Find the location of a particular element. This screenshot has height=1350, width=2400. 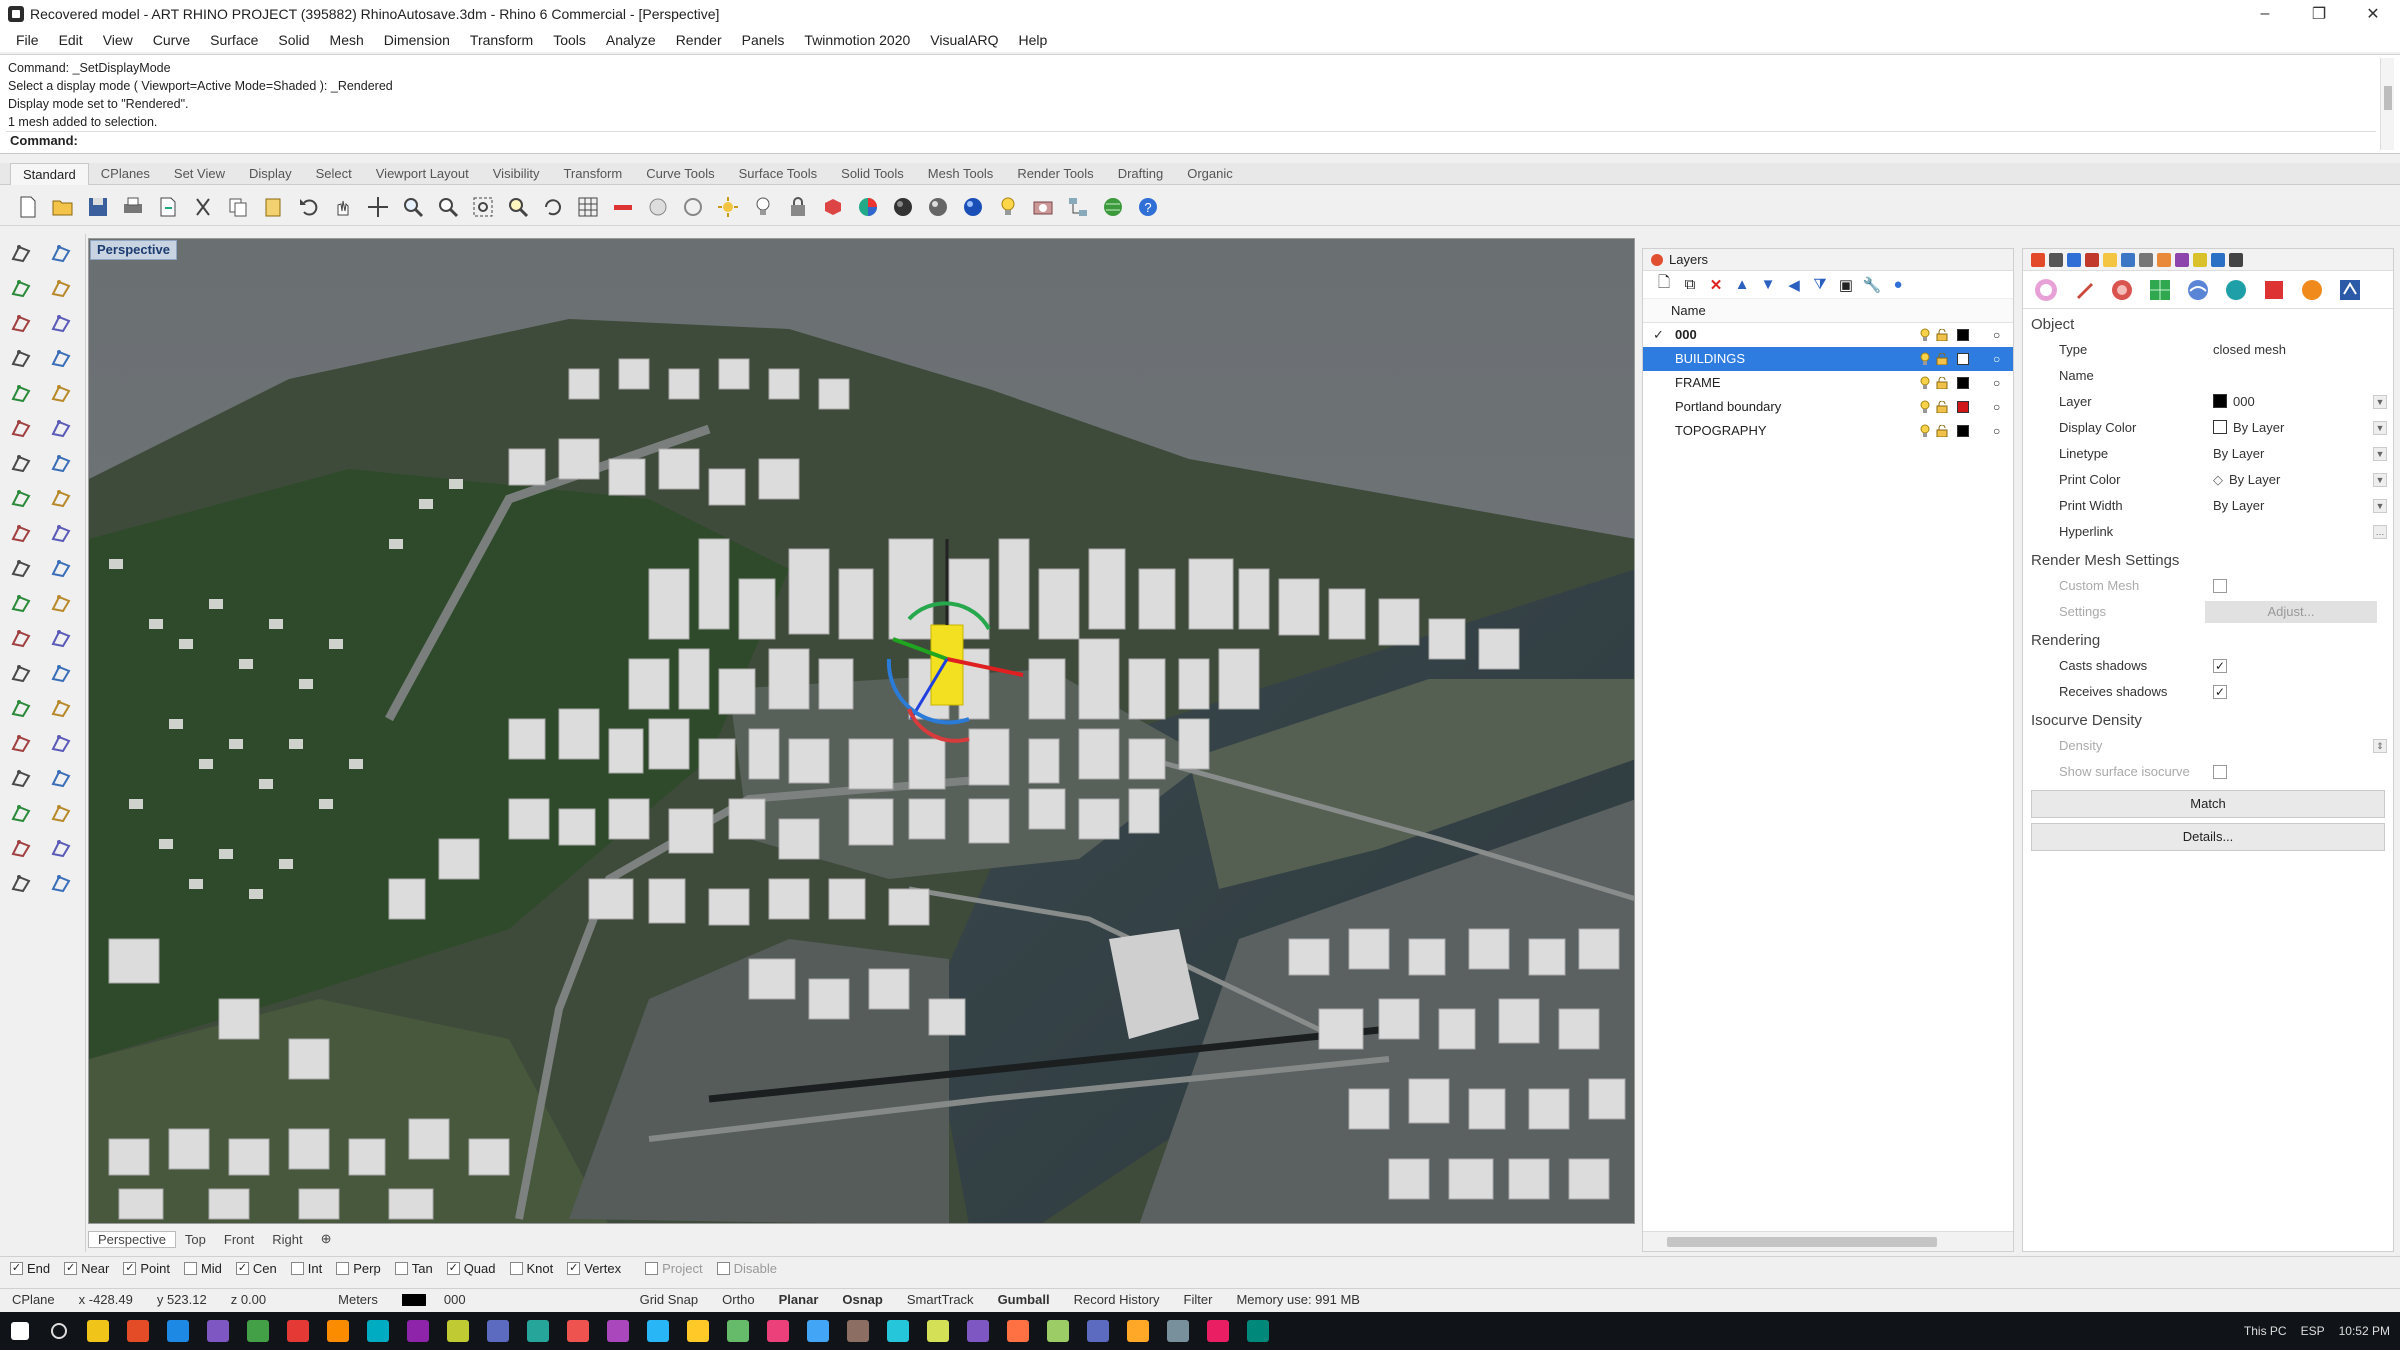

layer-lock-icon is located at coordinates (1942, 383).